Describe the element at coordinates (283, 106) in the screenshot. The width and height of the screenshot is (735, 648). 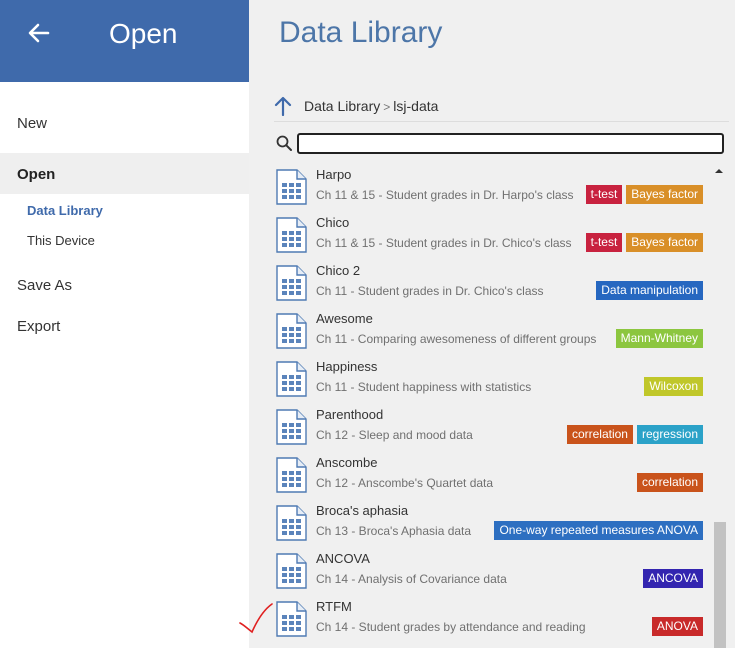
I see `up-arrow-icon` at that location.